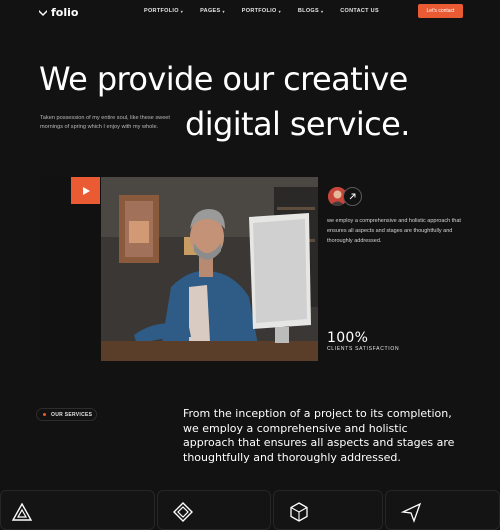  Describe the element at coordinates (43, 12) in the screenshot. I see `logo-icon` at that location.